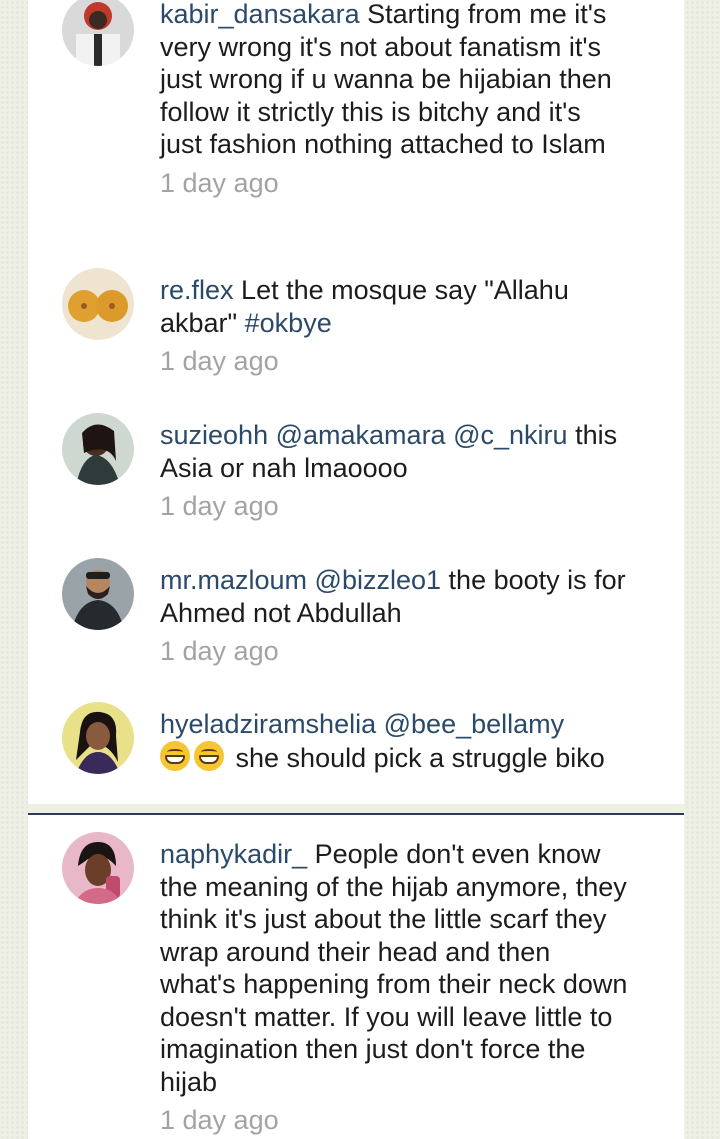 The image size is (720, 1139). Describe the element at coordinates (420, 757) in the screenshot. I see `comment-text: she should pick a struggle biko` at that location.